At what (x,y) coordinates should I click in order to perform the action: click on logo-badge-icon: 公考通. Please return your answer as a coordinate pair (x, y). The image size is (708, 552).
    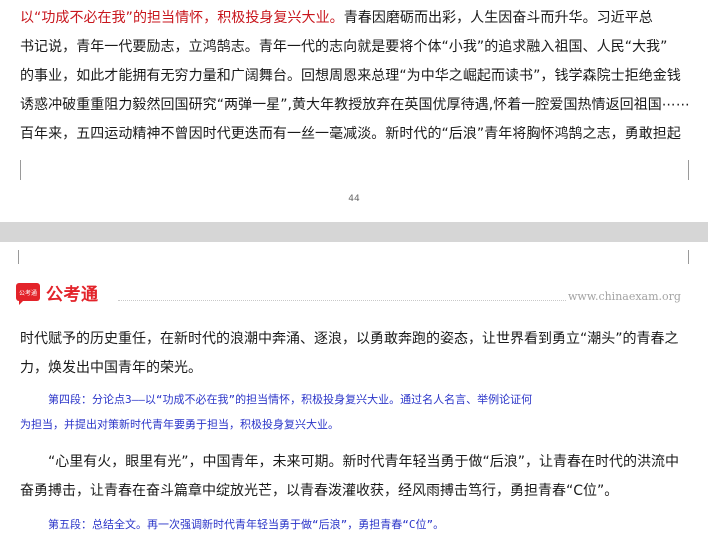
    Looking at the image, I should click on (28, 294).